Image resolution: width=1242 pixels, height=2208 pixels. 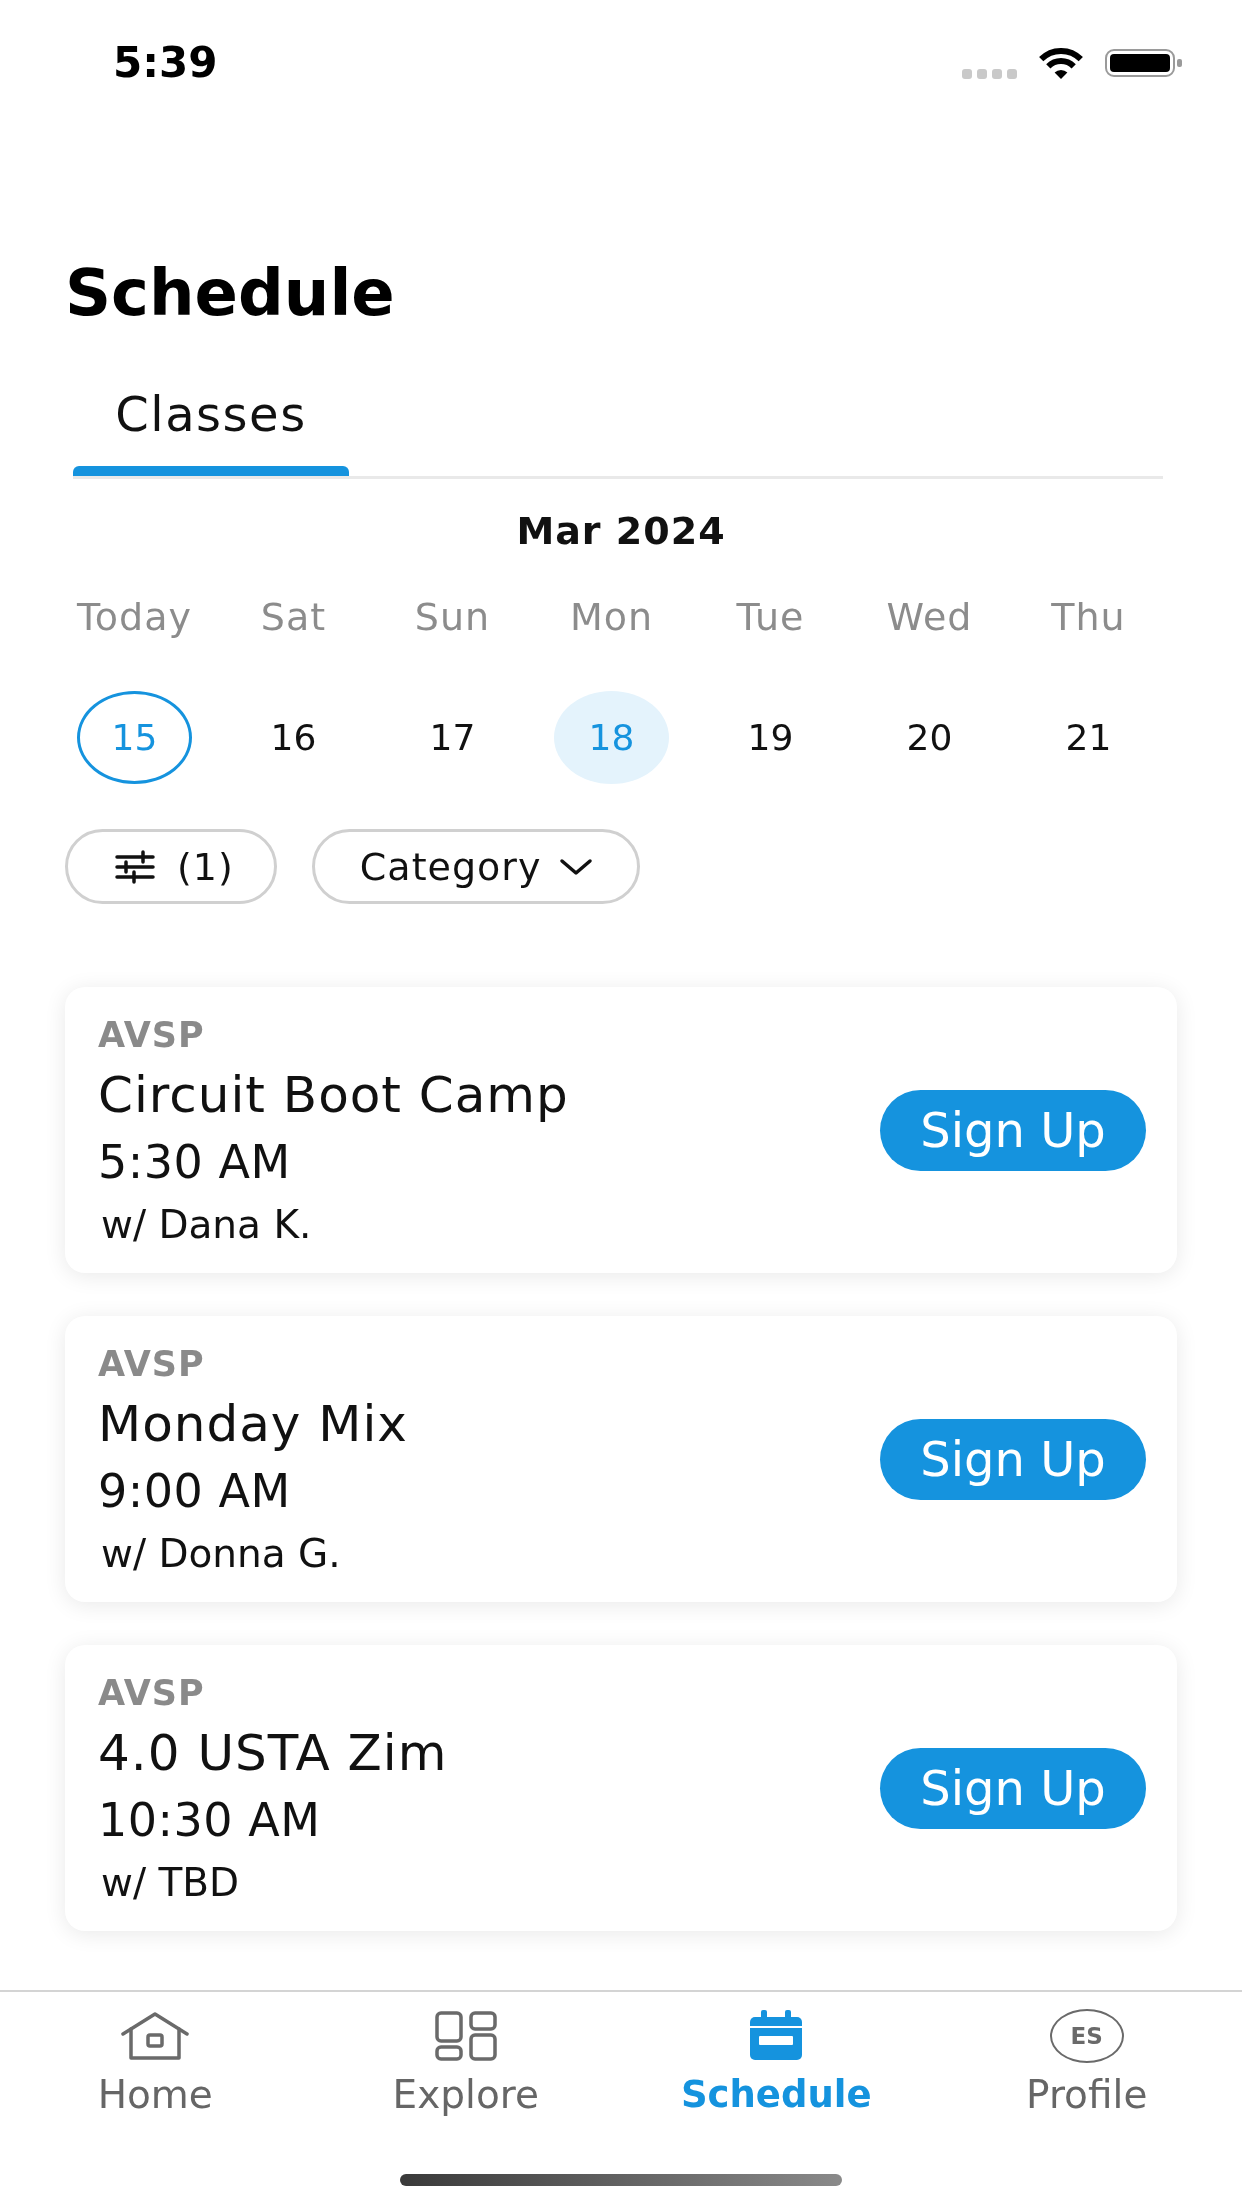 What do you see at coordinates (770, 737) in the screenshot?
I see `date-button: 19` at bounding box center [770, 737].